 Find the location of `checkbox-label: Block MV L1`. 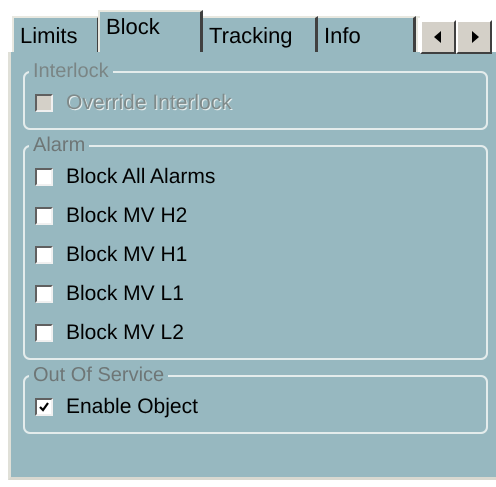

checkbox-label: Block MV L1 is located at coordinates (125, 294).